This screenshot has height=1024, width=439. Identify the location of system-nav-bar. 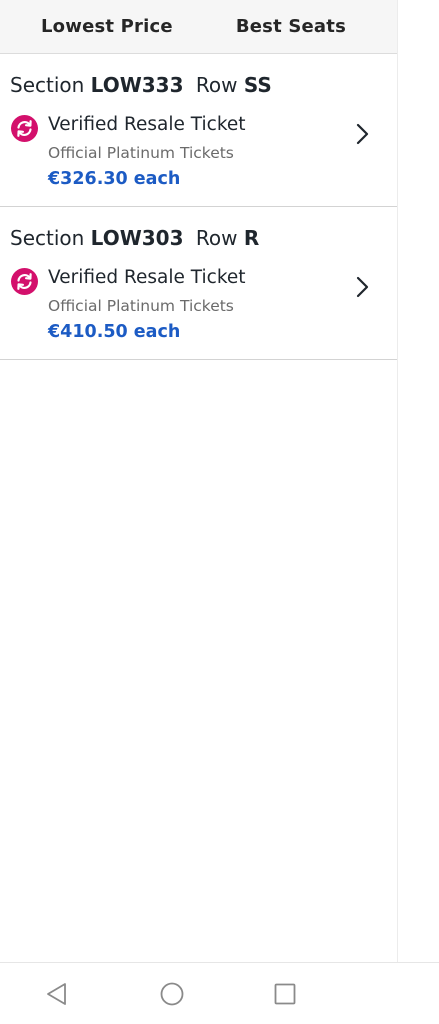
(219, 993).